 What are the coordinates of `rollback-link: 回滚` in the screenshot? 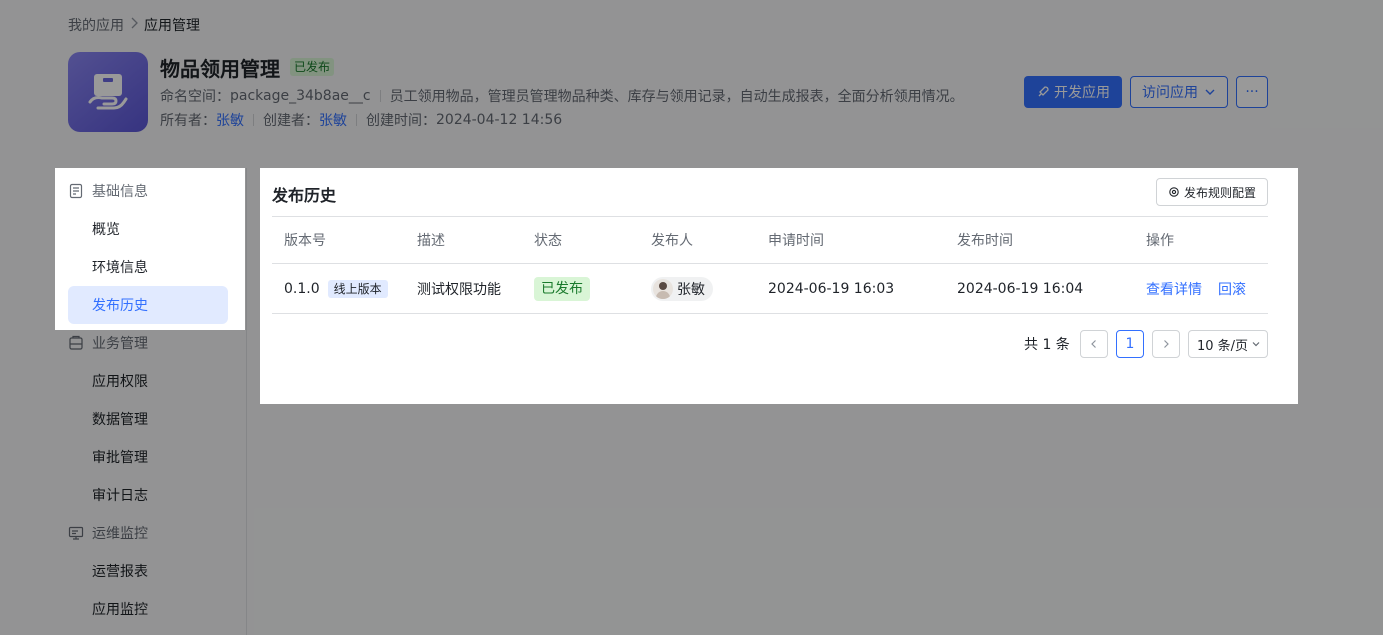 It's located at (1232, 289).